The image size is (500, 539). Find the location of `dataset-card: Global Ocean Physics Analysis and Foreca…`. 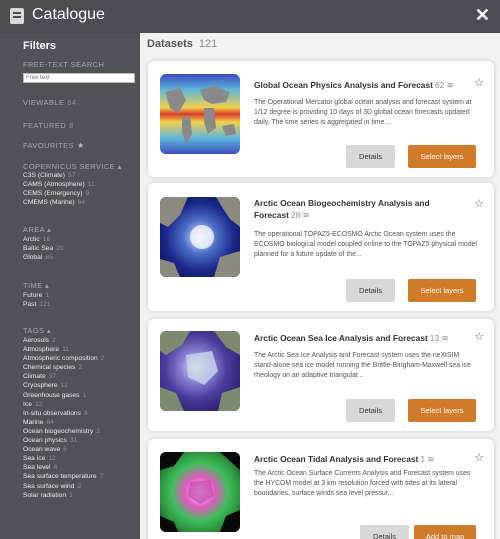

dataset-card: Global Ocean Physics Analysis and Foreca… is located at coordinates (321, 119).